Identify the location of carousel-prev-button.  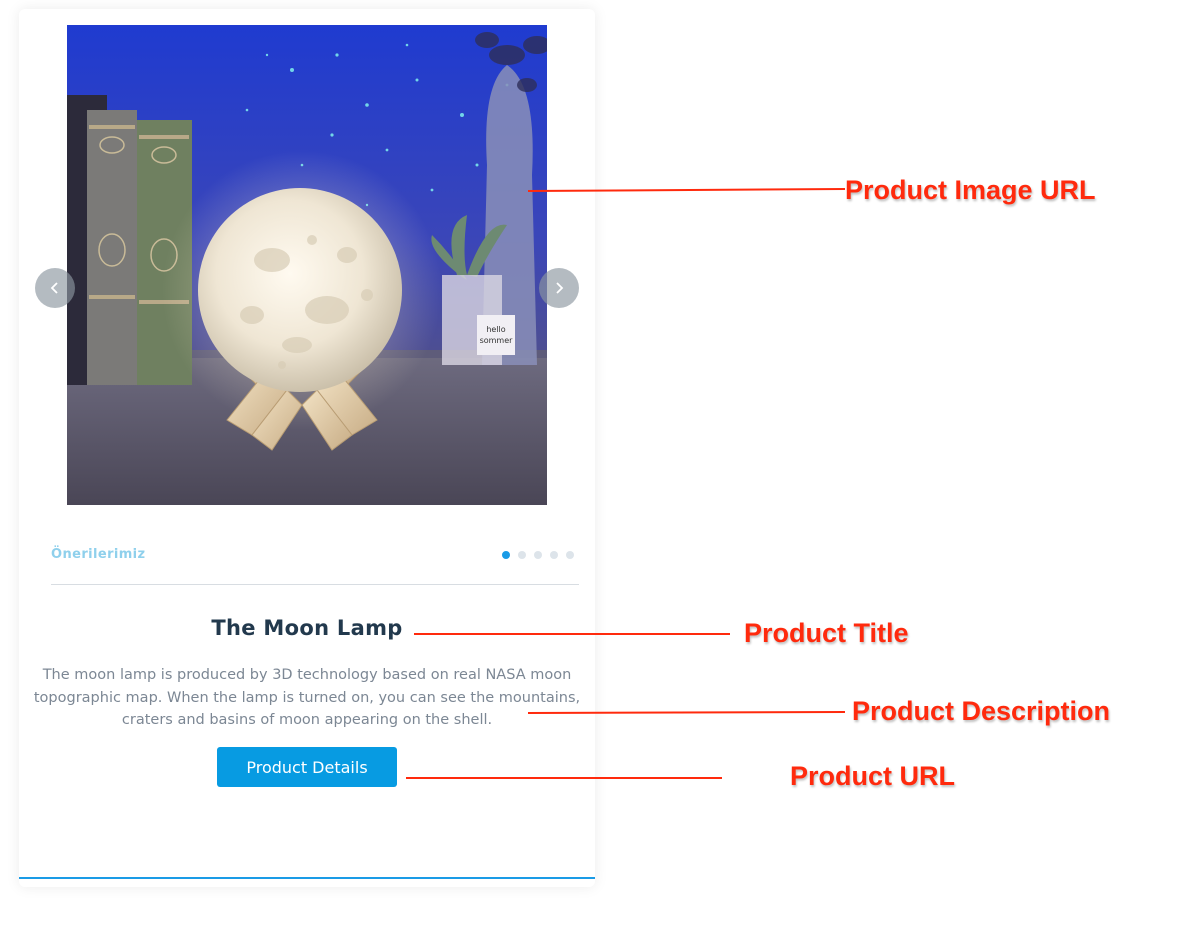
(55, 288).